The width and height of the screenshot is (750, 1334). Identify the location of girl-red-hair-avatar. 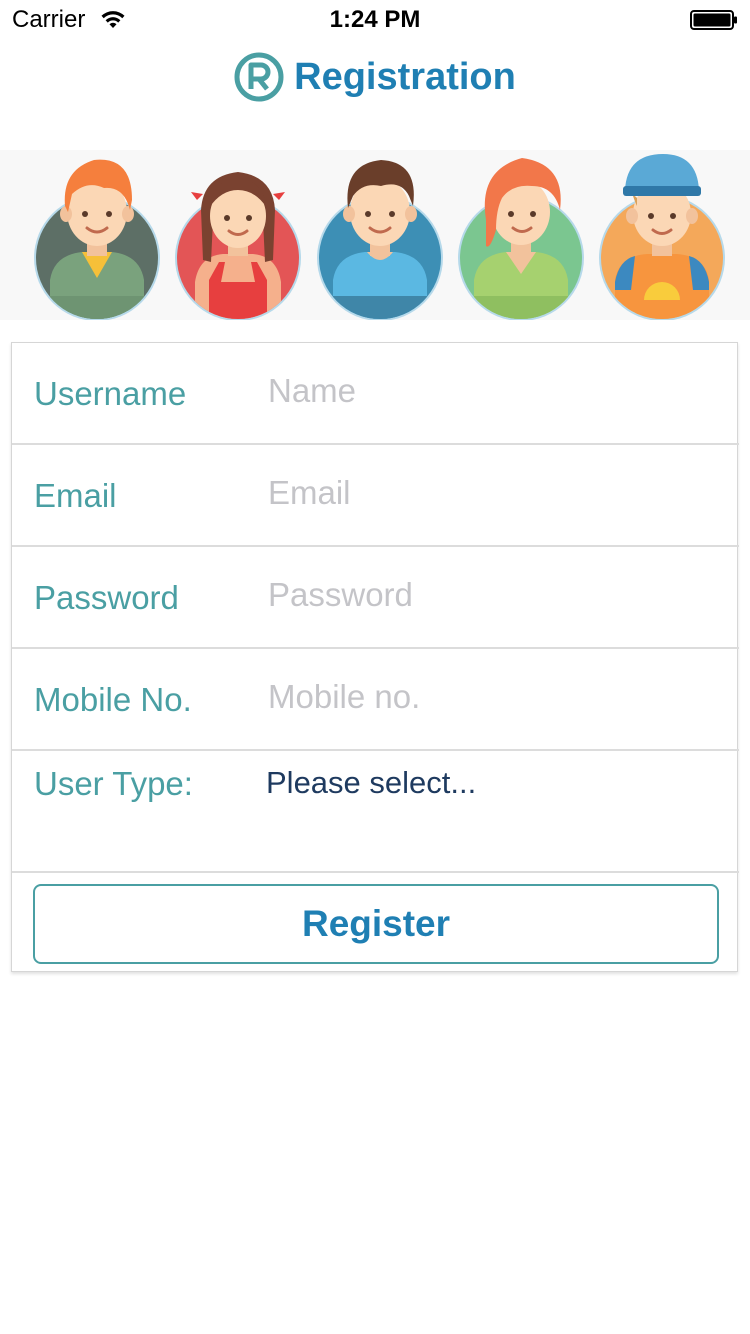
(521, 239).